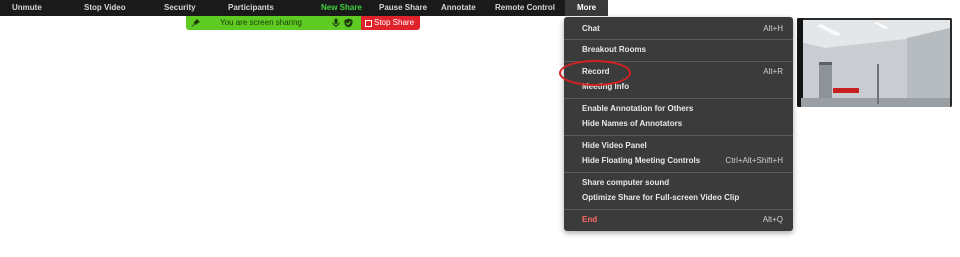  I want to click on annotate-button: Annotate, so click(458, 8).